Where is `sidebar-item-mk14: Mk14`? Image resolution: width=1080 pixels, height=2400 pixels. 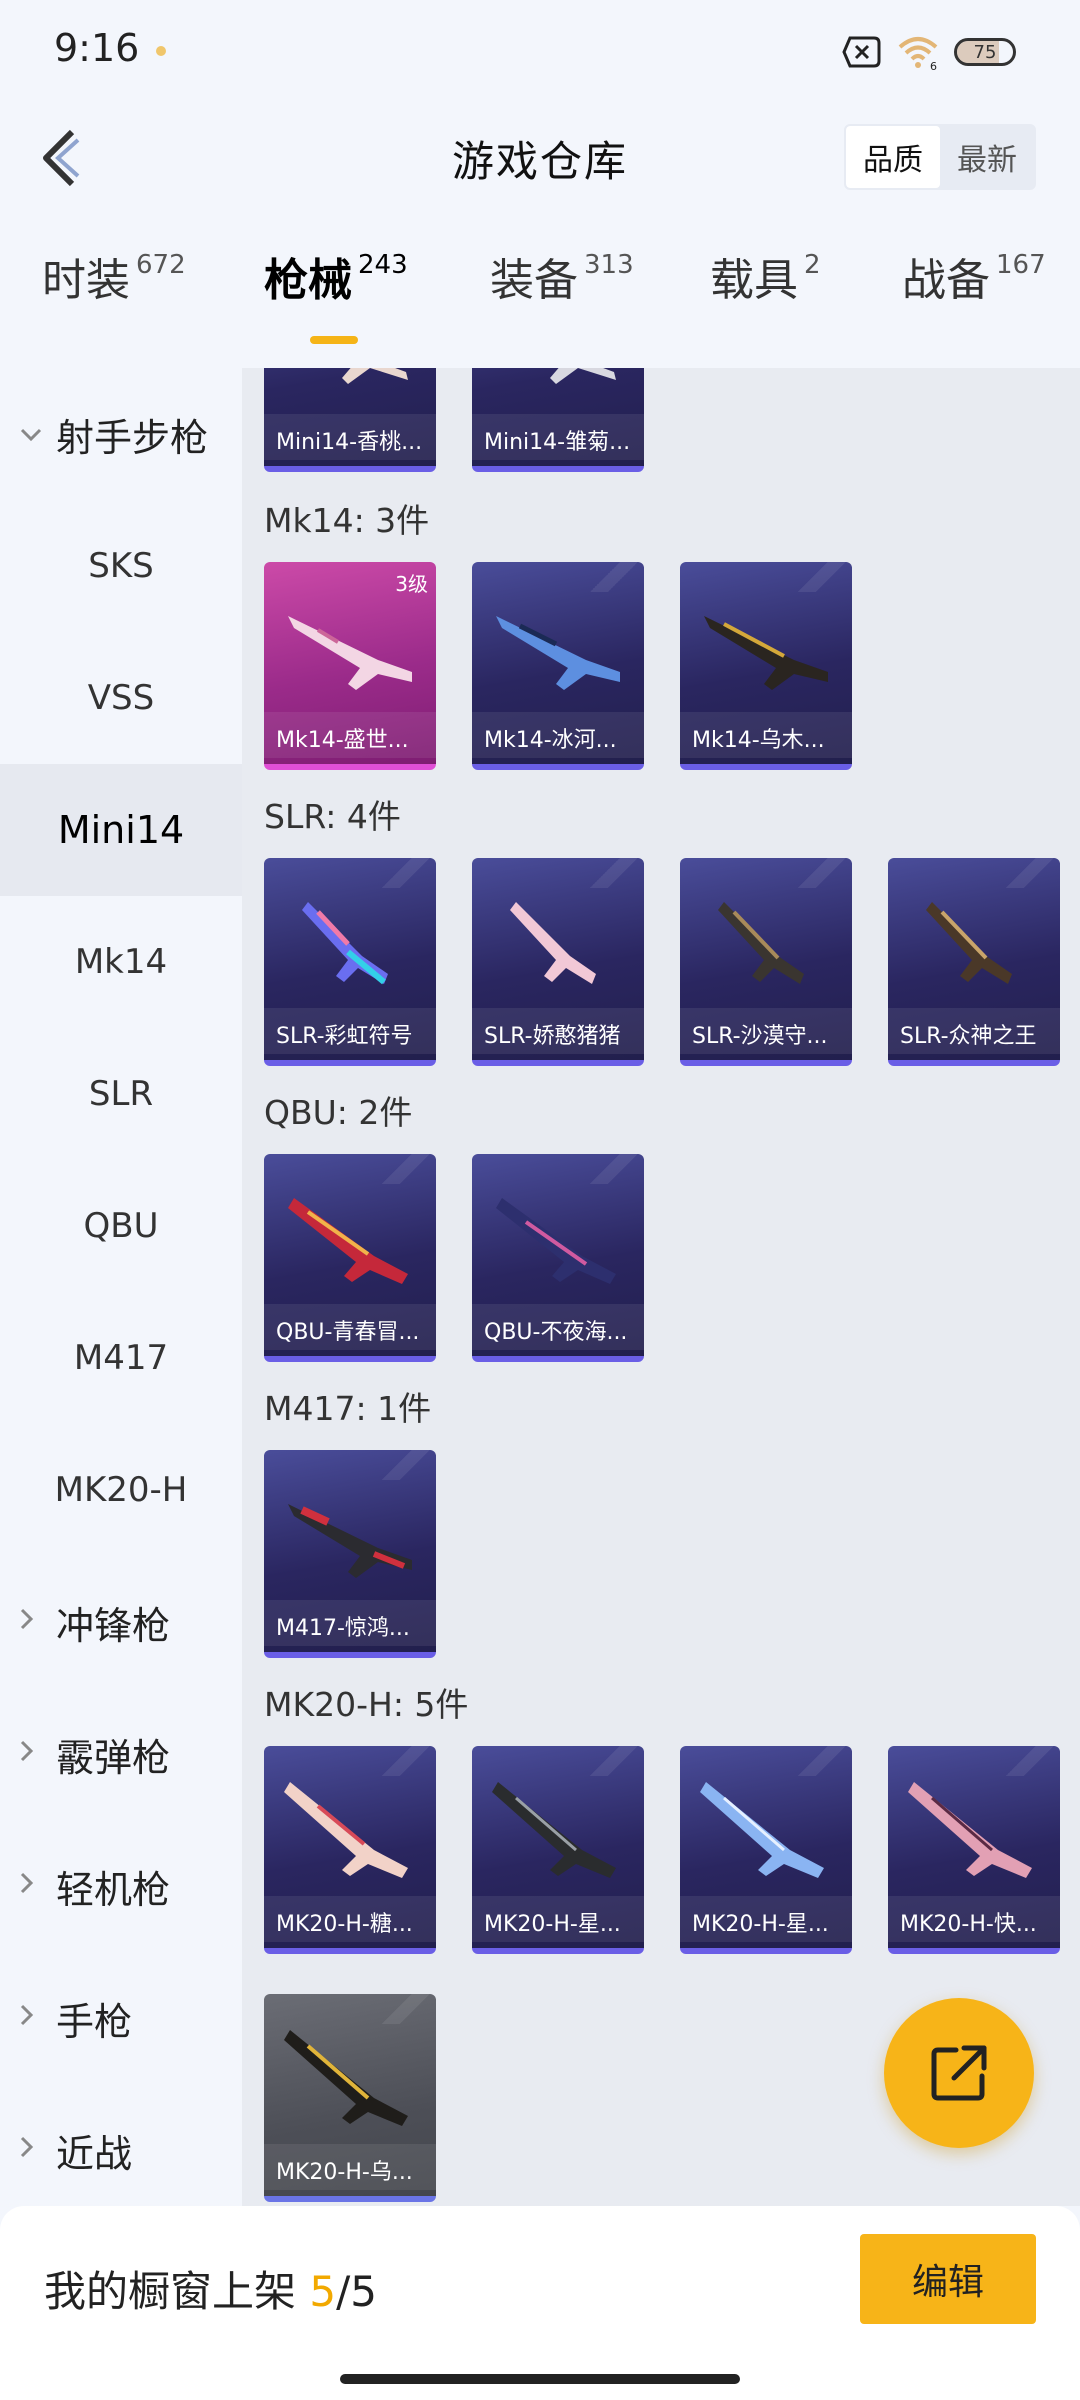 sidebar-item-mk14: Mk14 is located at coordinates (121, 962).